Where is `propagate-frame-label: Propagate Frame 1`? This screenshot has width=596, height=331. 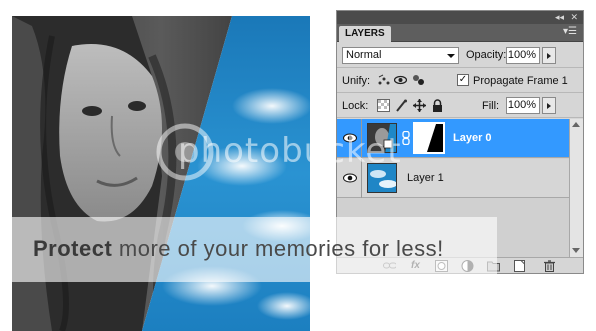 propagate-frame-label: Propagate Frame 1 is located at coordinates (520, 81).